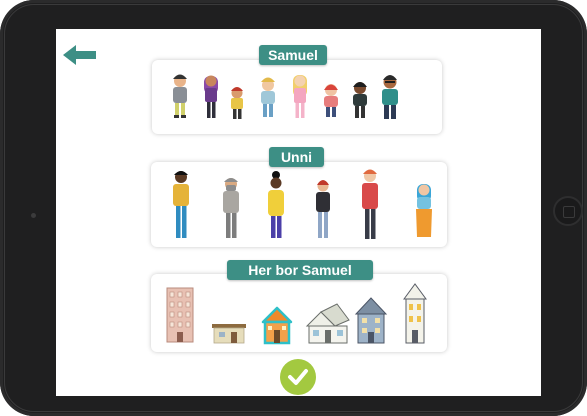 The height and width of the screenshot is (416, 587). I want to click on orange-house-option, so click(277, 325).